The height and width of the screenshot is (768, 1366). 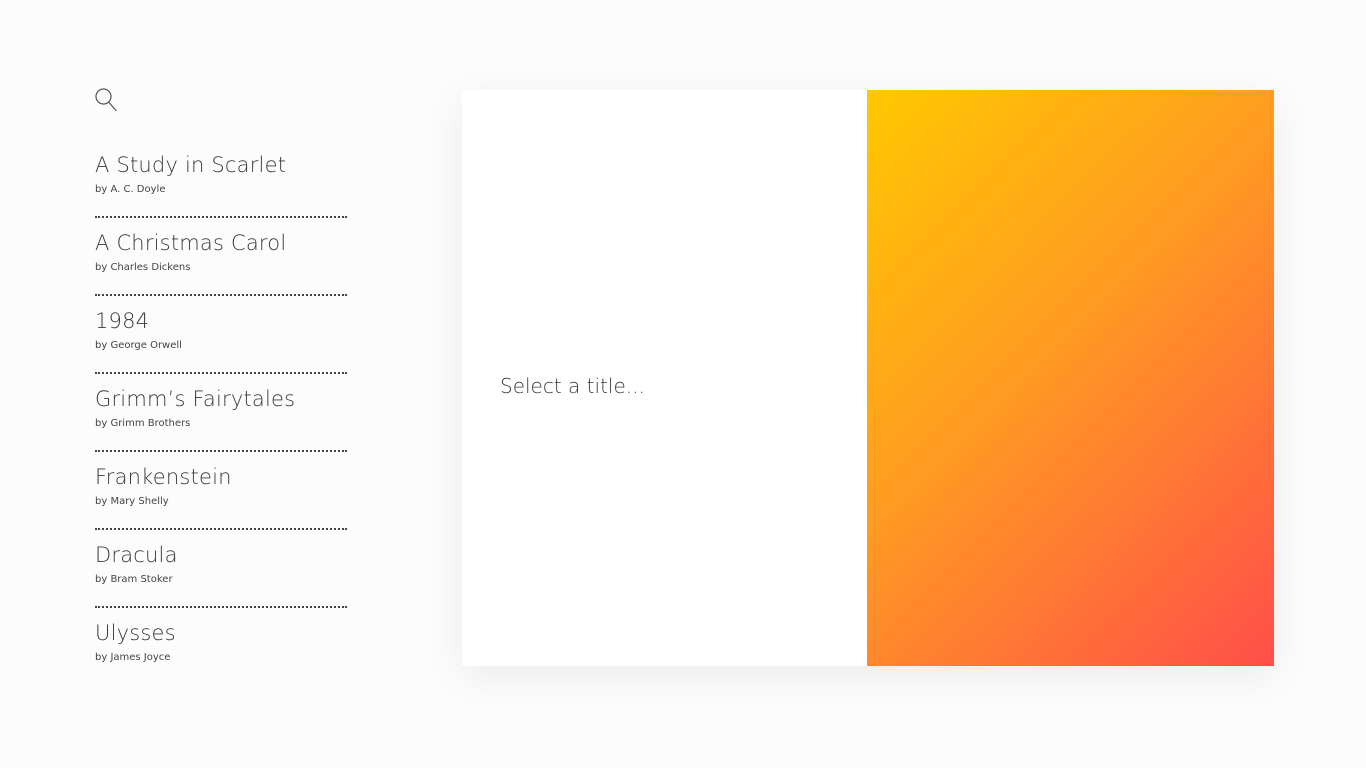 What do you see at coordinates (221, 257) in the screenshot?
I see `book-item-a-christmas-carol: A Christmas Carol by Charles Dickens` at bounding box center [221, 257].